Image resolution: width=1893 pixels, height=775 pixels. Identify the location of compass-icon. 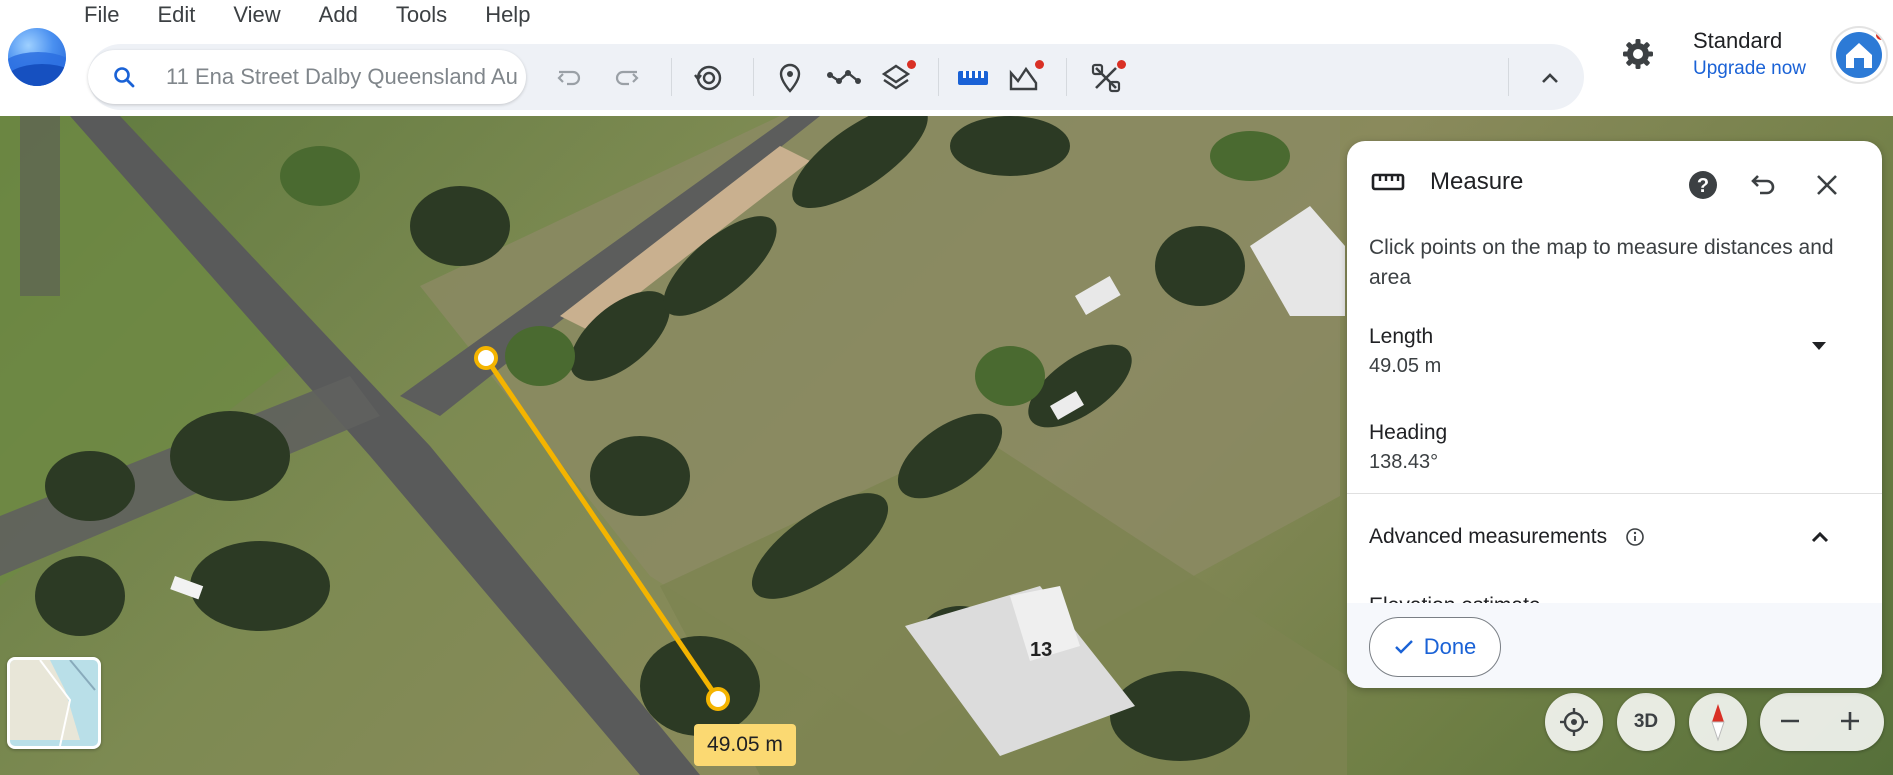
(1718, 722).